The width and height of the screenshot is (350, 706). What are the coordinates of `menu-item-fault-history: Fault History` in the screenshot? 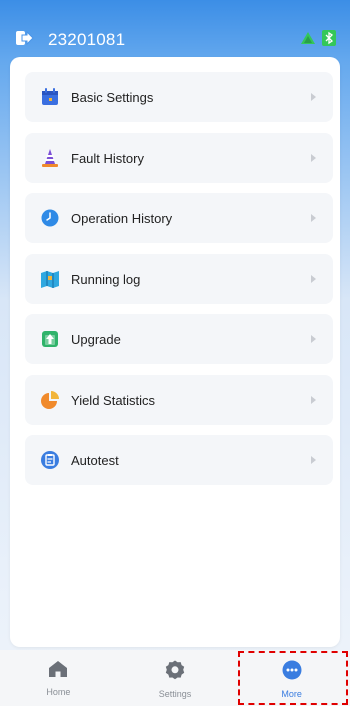 It's located at (179, 158).